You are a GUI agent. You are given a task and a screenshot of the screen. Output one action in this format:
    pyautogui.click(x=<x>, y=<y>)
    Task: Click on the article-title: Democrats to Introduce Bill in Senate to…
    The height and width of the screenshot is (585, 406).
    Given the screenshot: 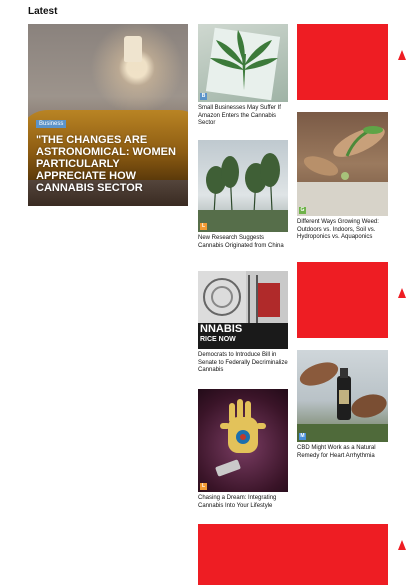 What is the action you would take?
    pyautogui.click(x=243, y=363)
    